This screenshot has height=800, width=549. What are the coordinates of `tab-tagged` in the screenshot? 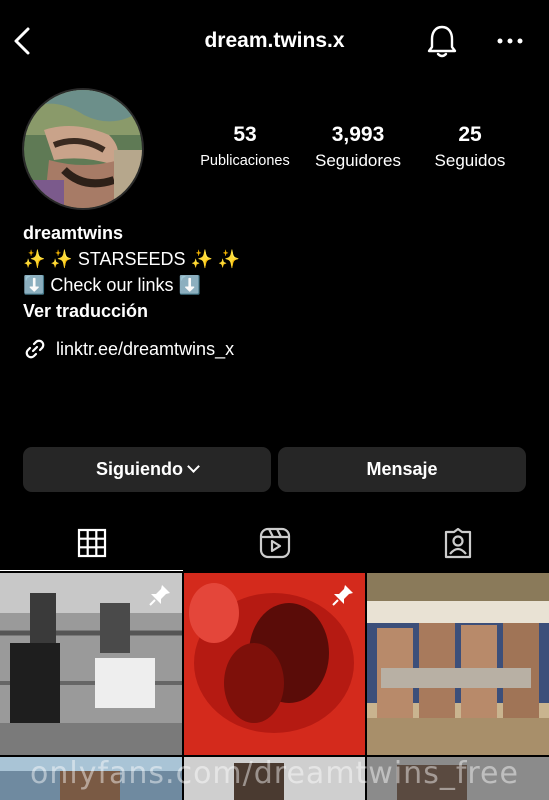 It's located at (457, 543).